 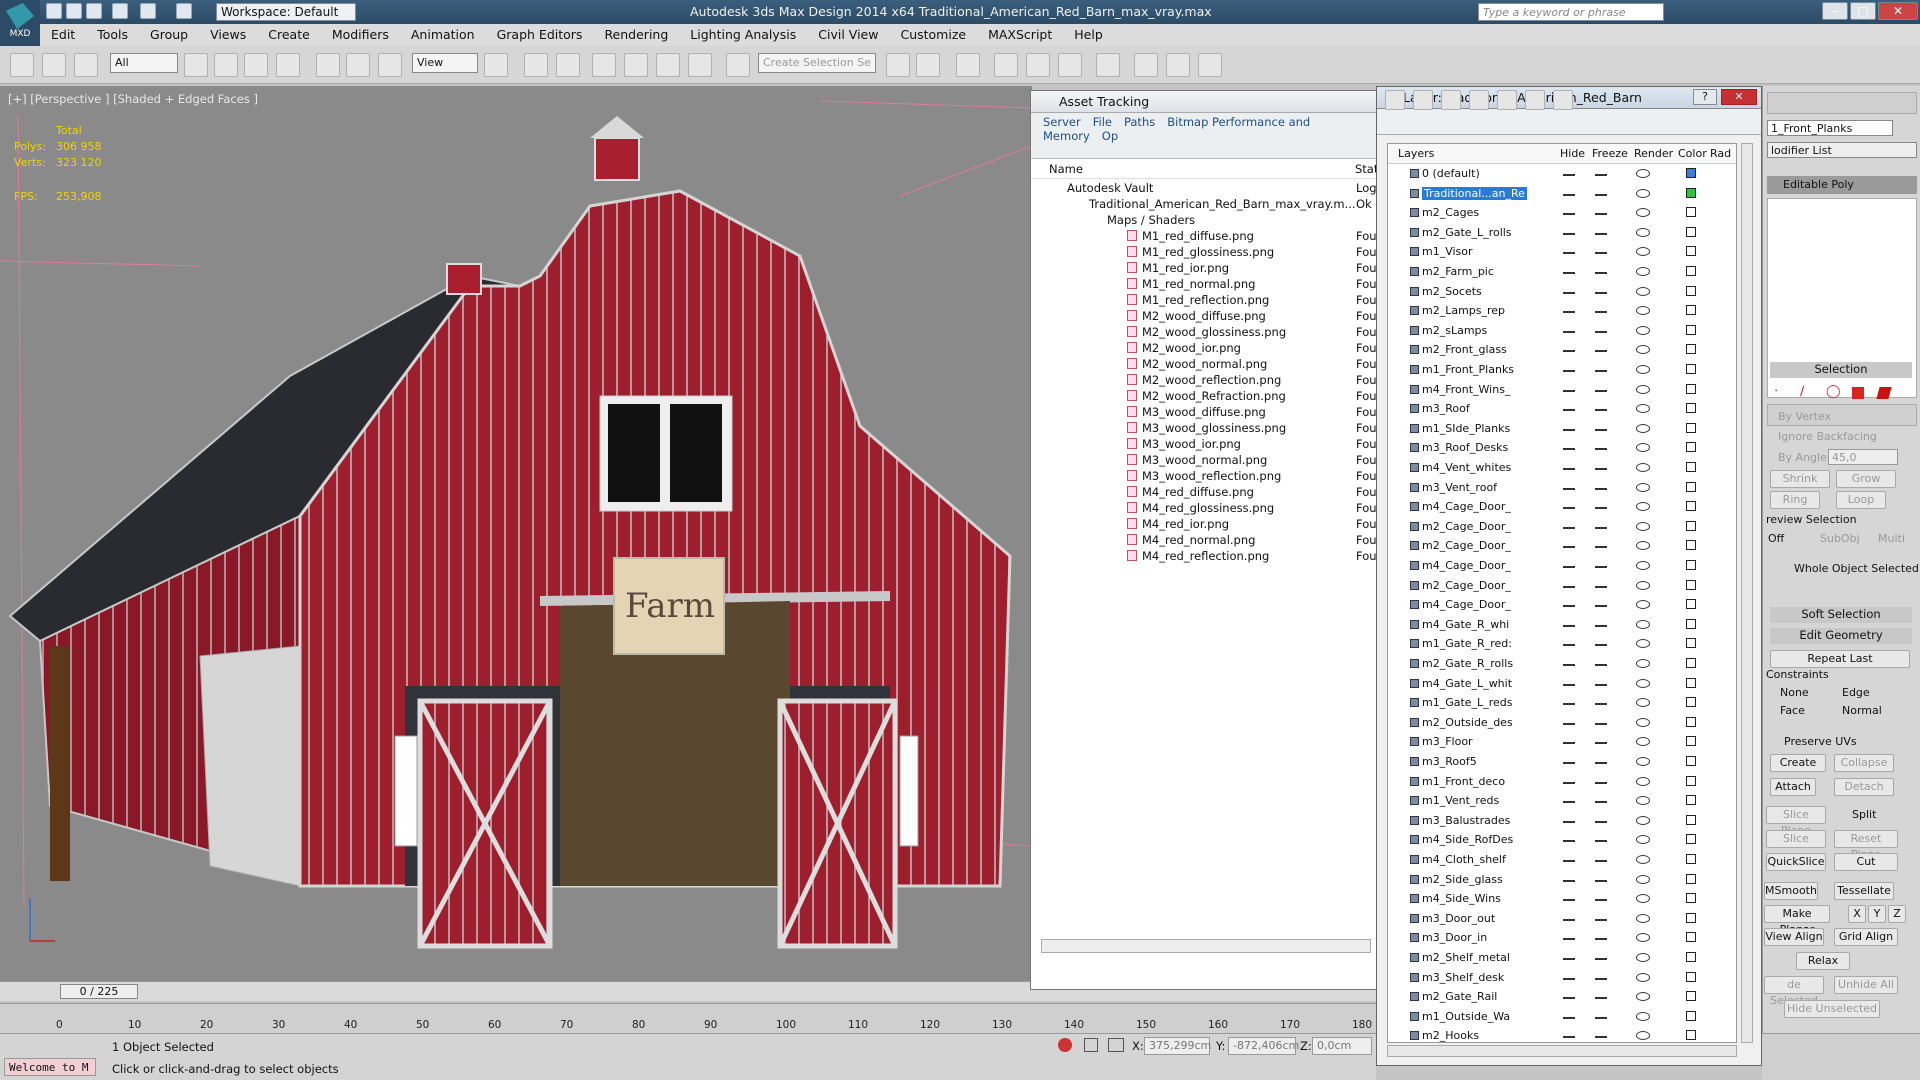 What do you see at coordinates (636, 65) in the screenshot?
I see `angle-snap-icon` at bounding box center [636, 65].